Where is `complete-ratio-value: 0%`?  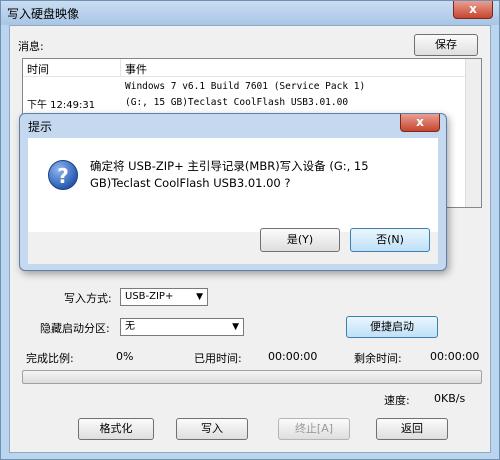
complete-ratio-value: 0% is located at coordinates (125, 356).